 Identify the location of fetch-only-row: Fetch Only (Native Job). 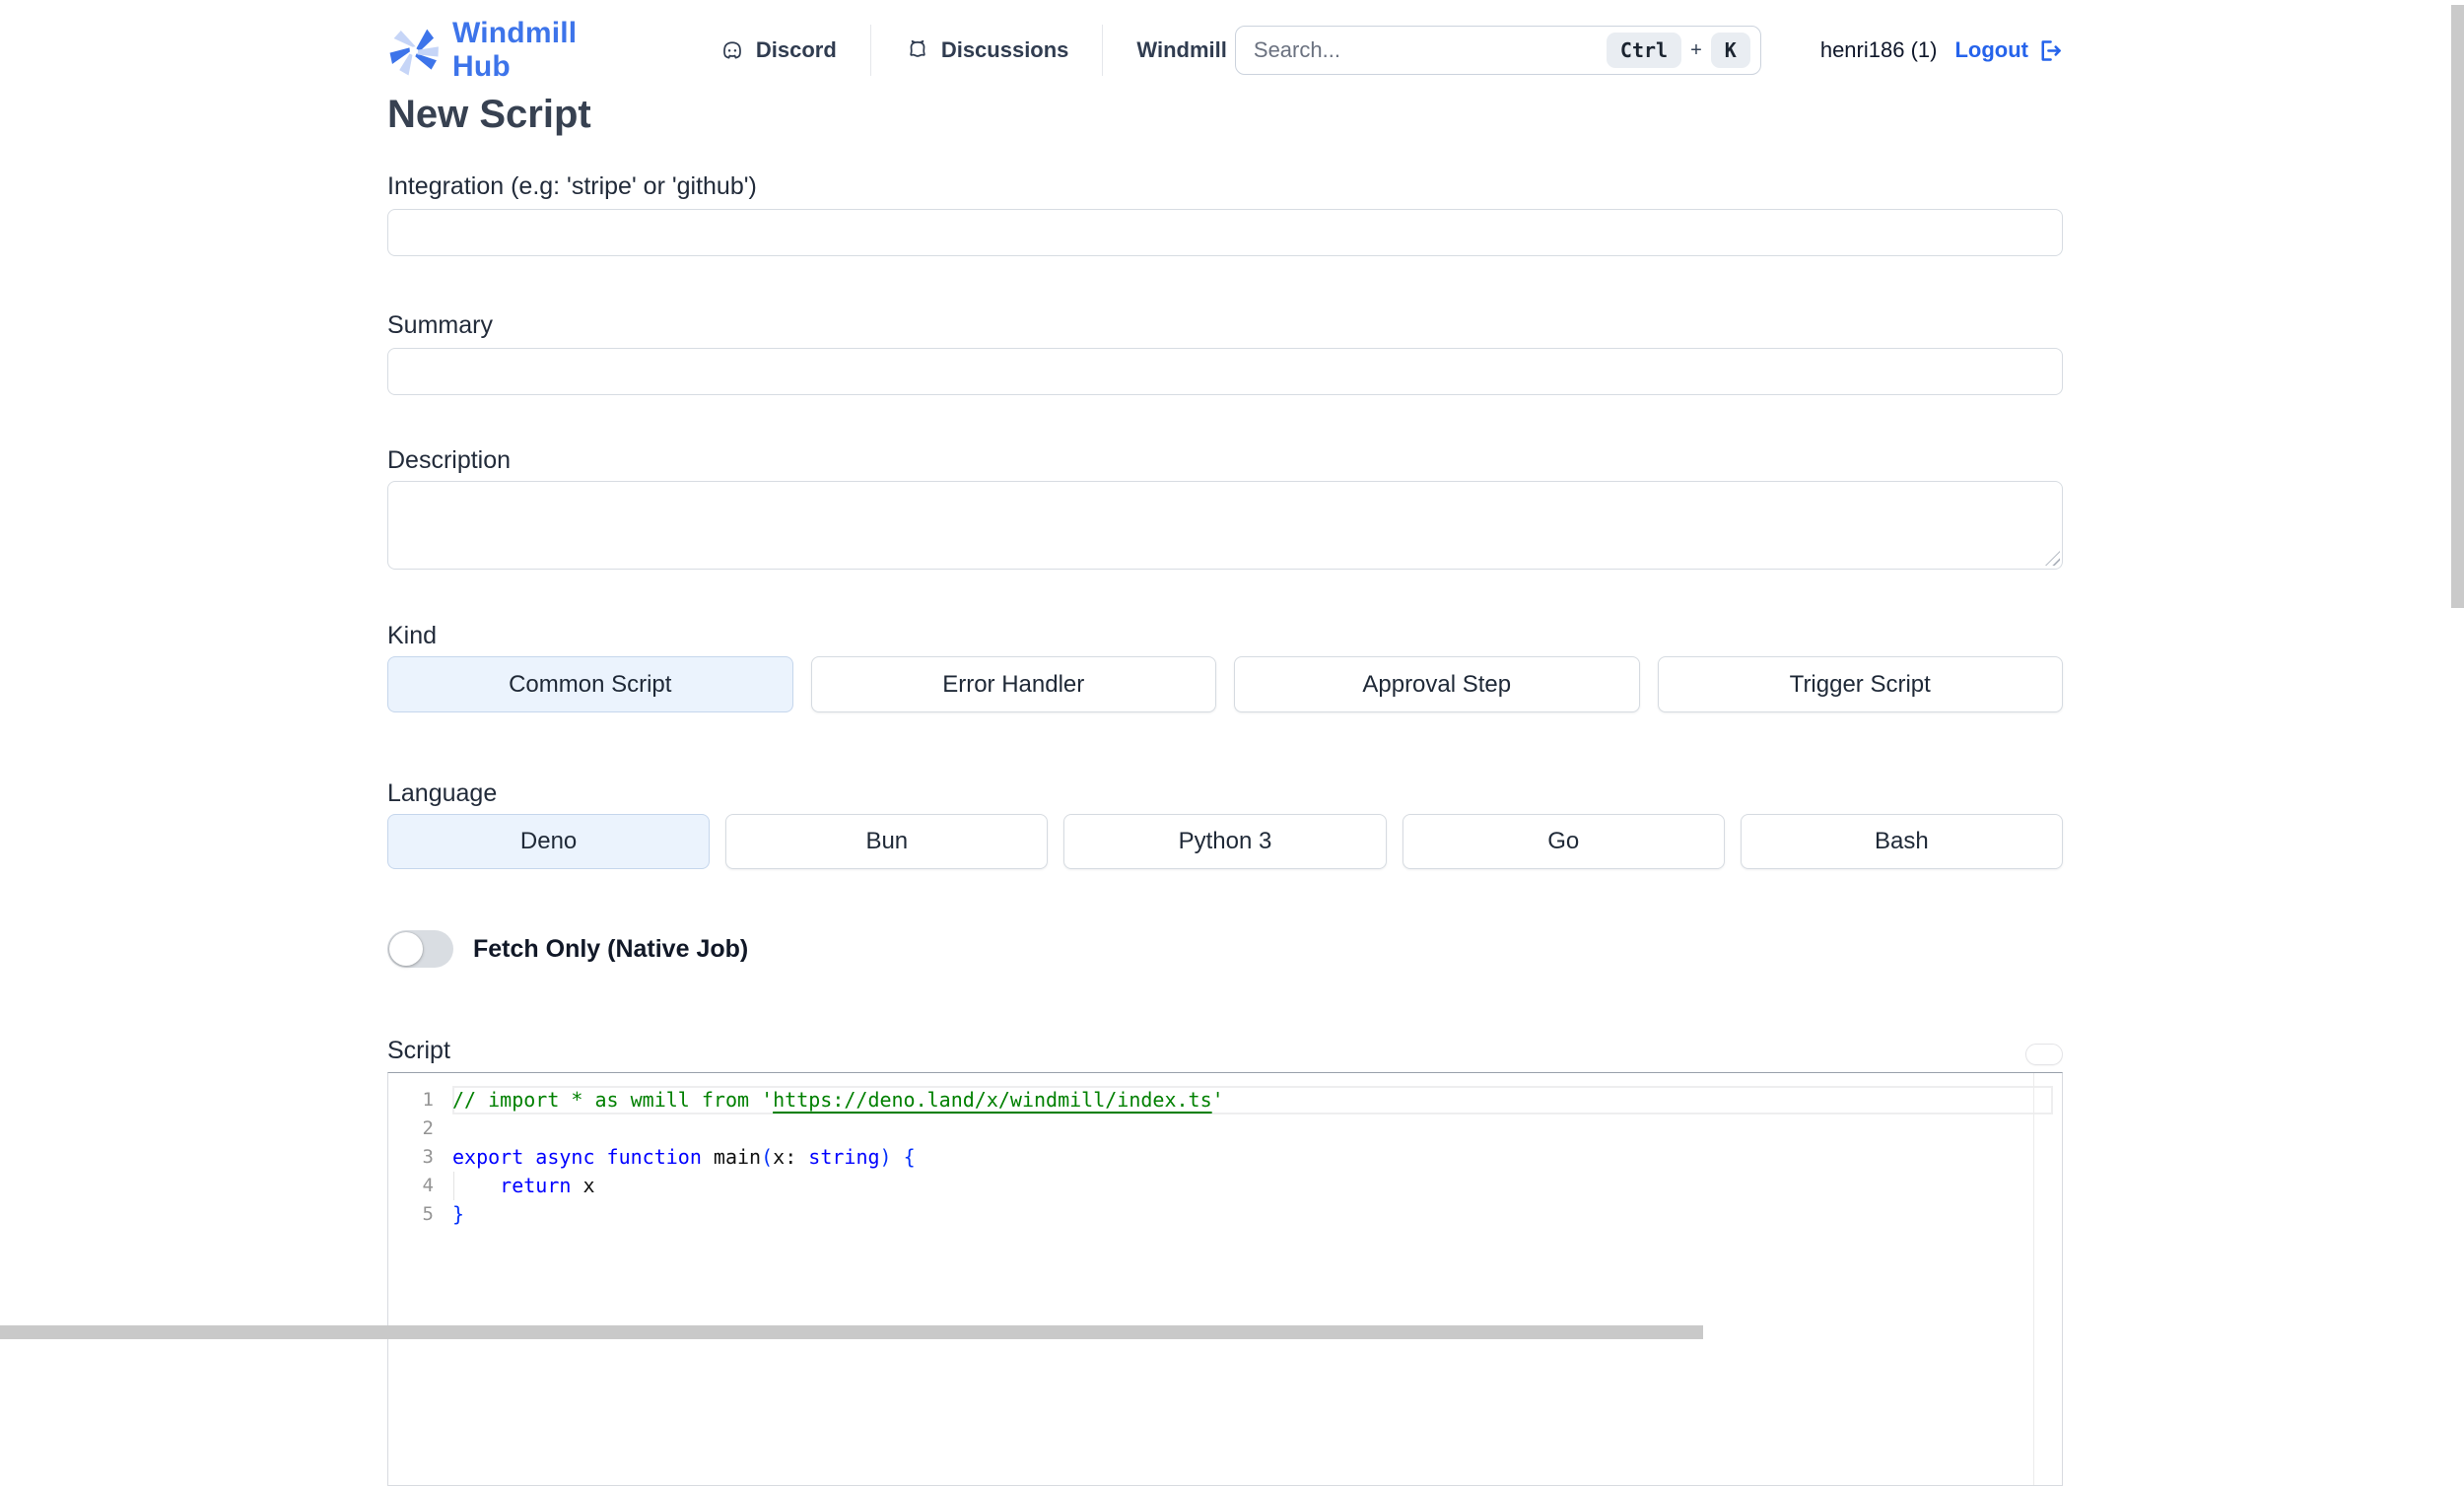
(1225, 949).